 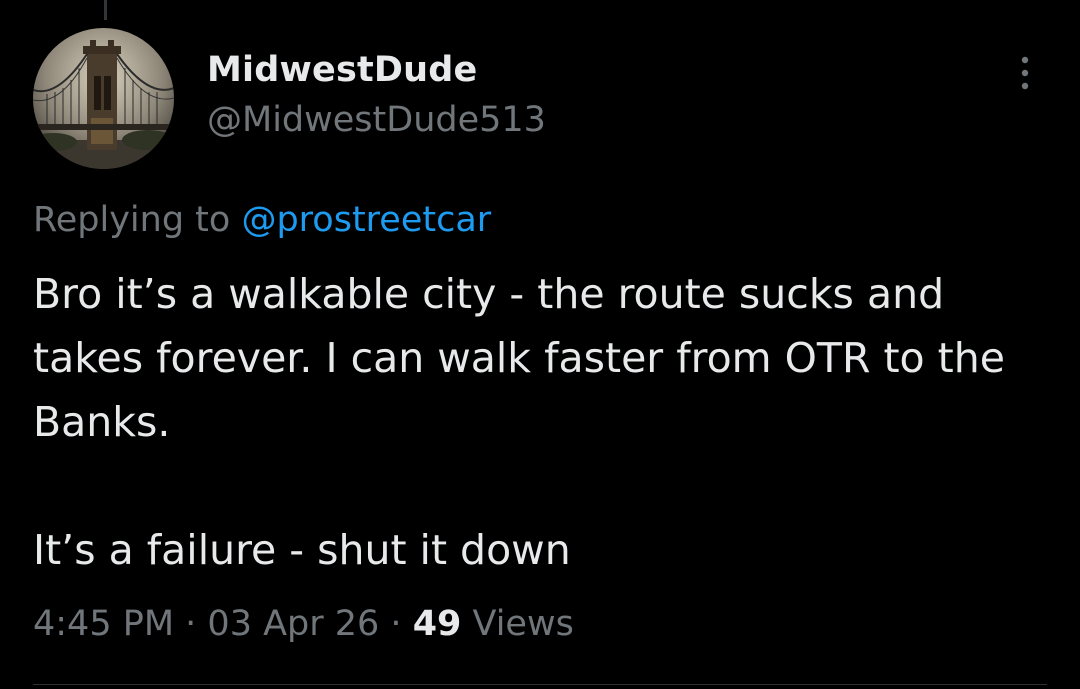 What do you see at coordinates (517, 624) in the screenshot?
I see `views-label: Views` at bounding box center [517, 624].